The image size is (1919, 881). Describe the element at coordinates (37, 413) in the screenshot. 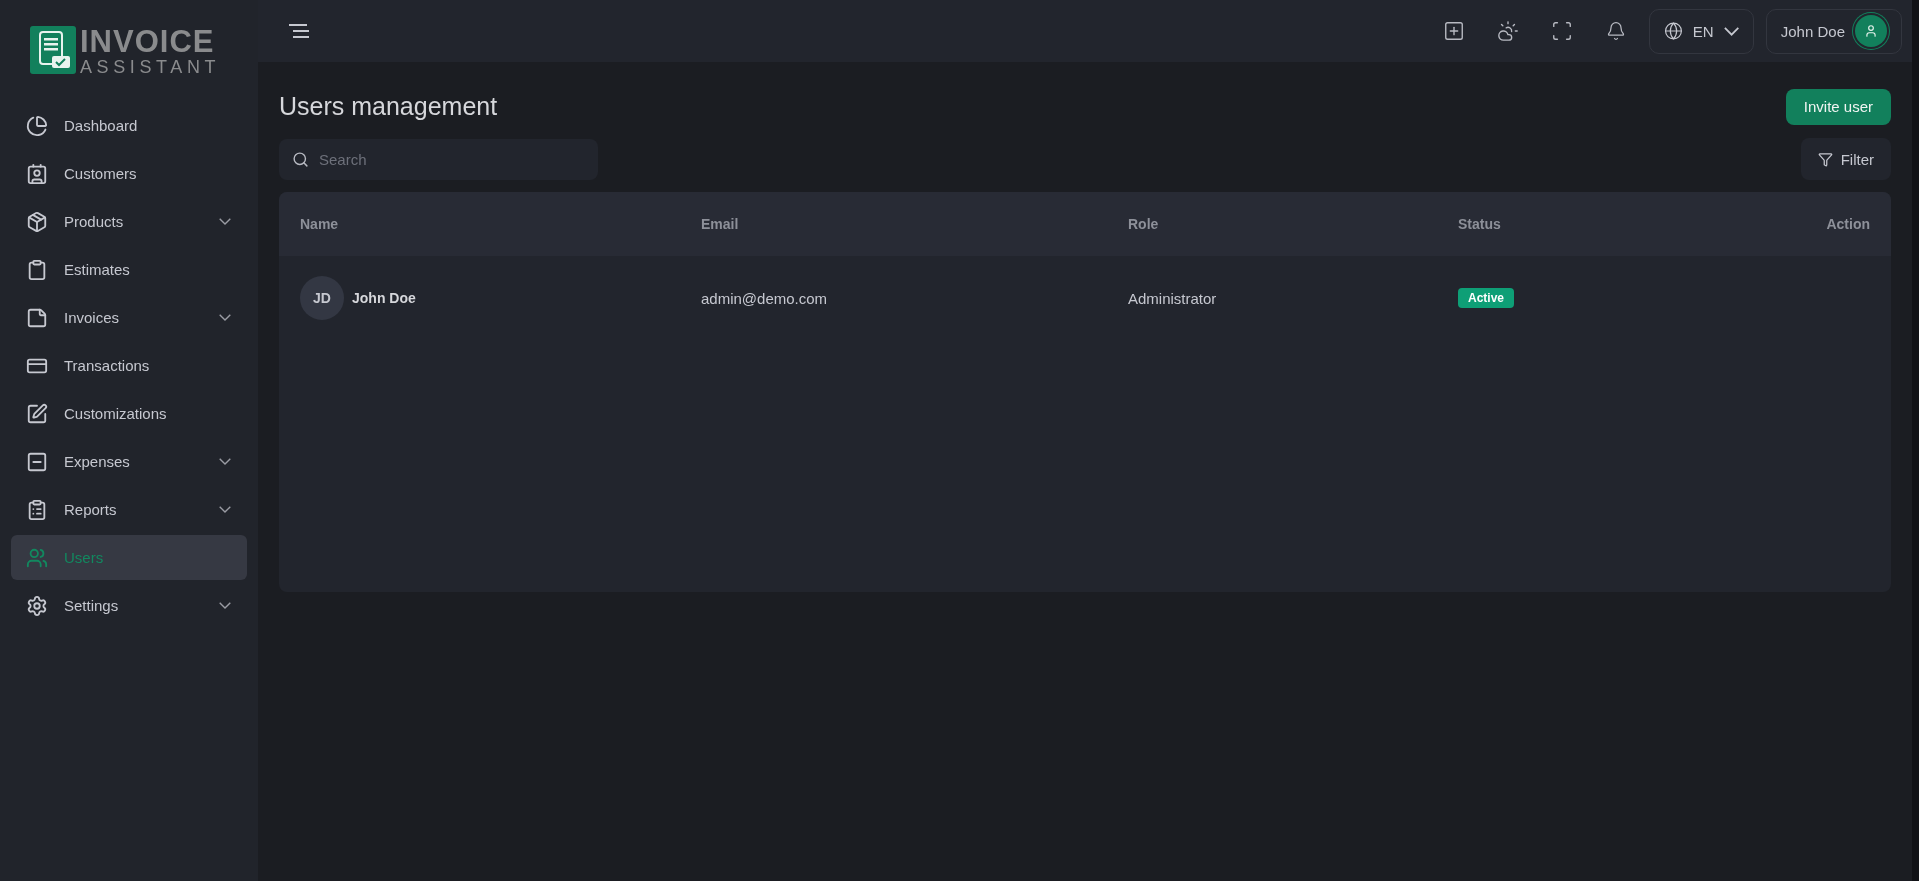

I see `pen-square-icon` at that location.